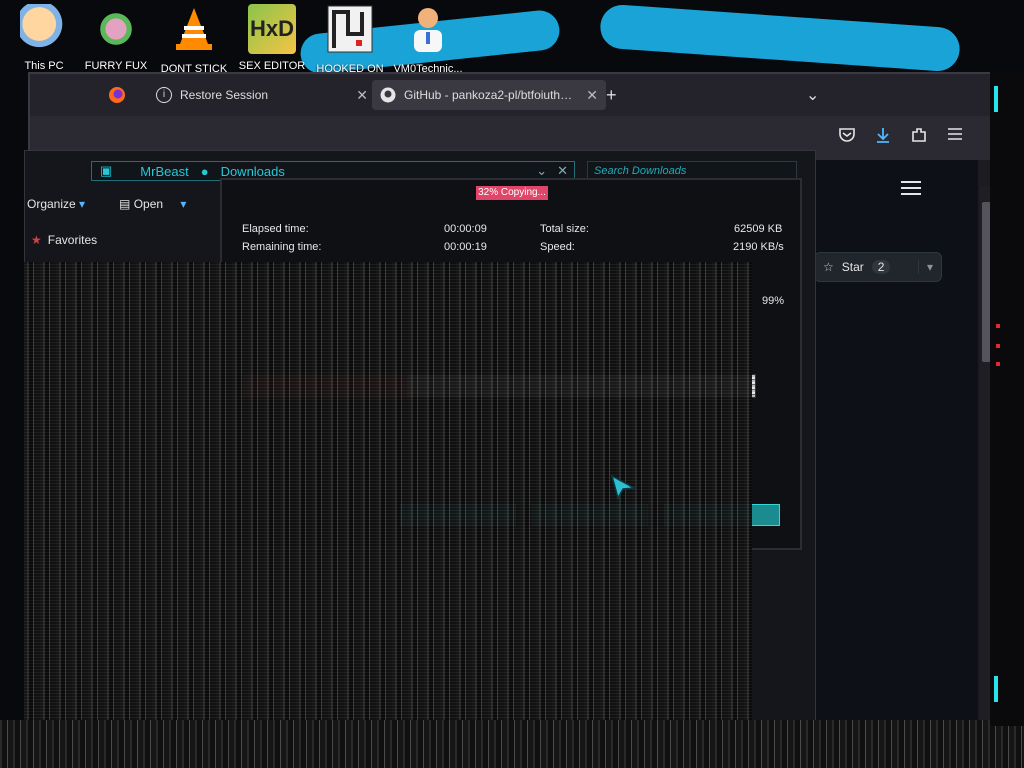  I want to click on nav-favorites: ★ Favorites, so click(64, 240).